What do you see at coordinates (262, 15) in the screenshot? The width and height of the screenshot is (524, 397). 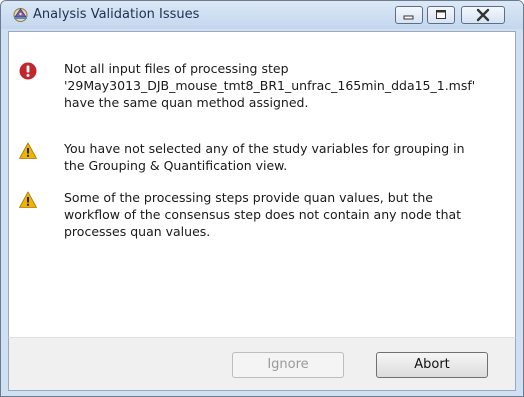 I see `title-bar: Analysis Validation Issues` at bounding box center [262, 15].